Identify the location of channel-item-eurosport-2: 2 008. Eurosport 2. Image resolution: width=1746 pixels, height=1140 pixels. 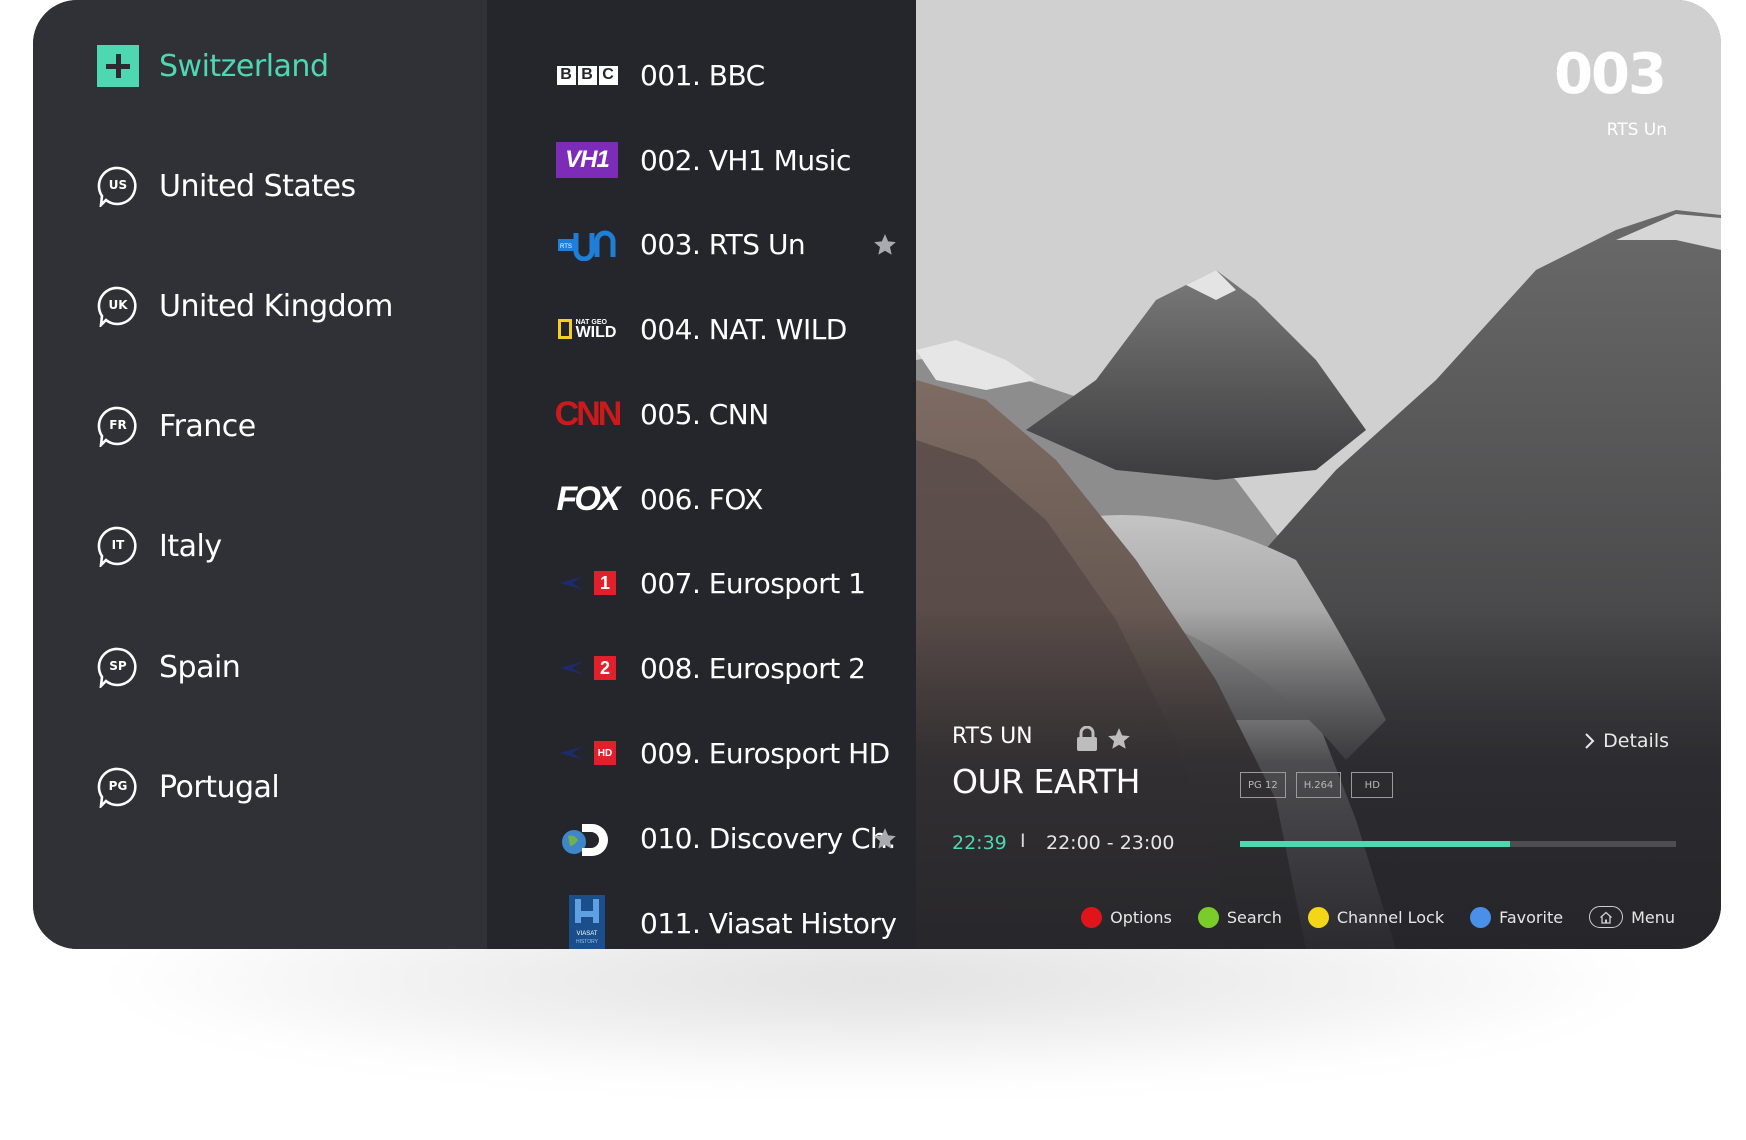
(701, 668).